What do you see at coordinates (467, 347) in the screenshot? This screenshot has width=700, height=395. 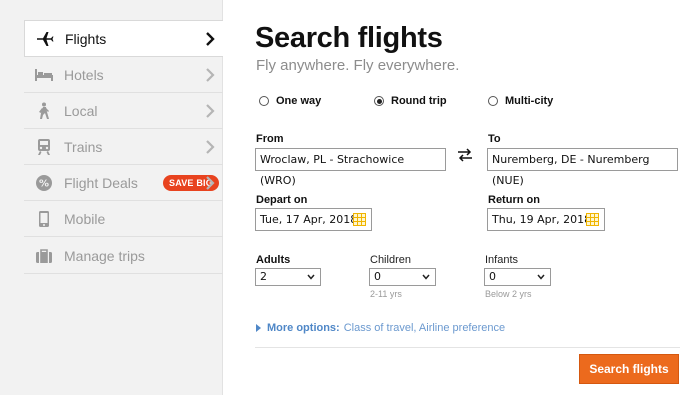 I see `divider` at bounding box center [467, 347].